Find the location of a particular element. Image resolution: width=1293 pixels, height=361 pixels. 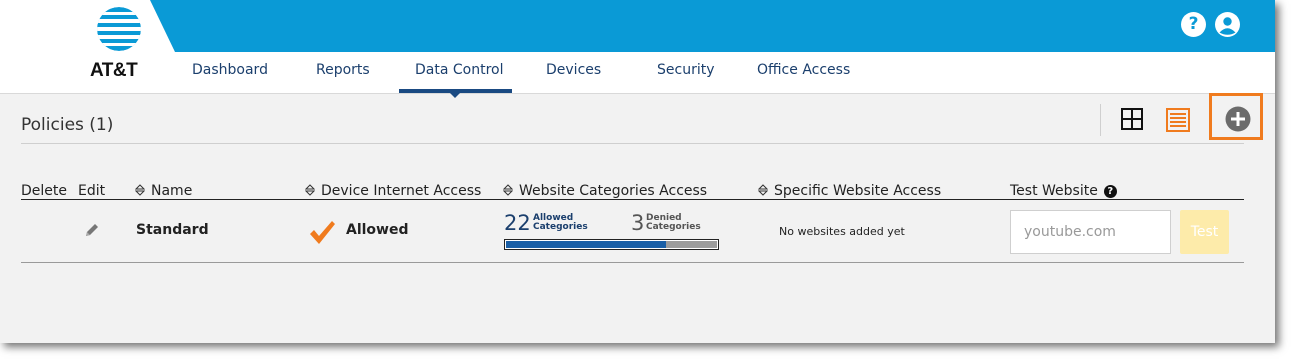

categories-progress-bar is located at coordinates (611, 244).